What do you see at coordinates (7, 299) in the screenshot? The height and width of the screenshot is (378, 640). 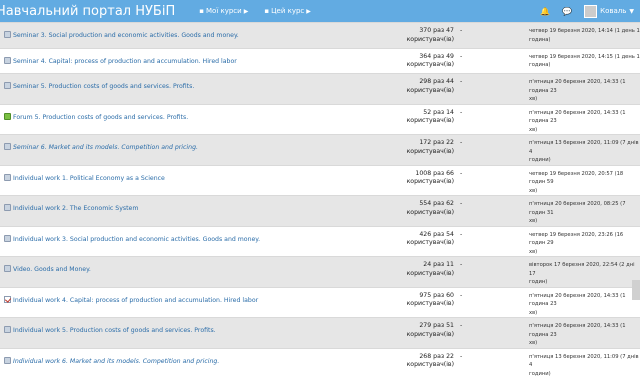 I see `assign-icon` at bounding box center [7, 299].